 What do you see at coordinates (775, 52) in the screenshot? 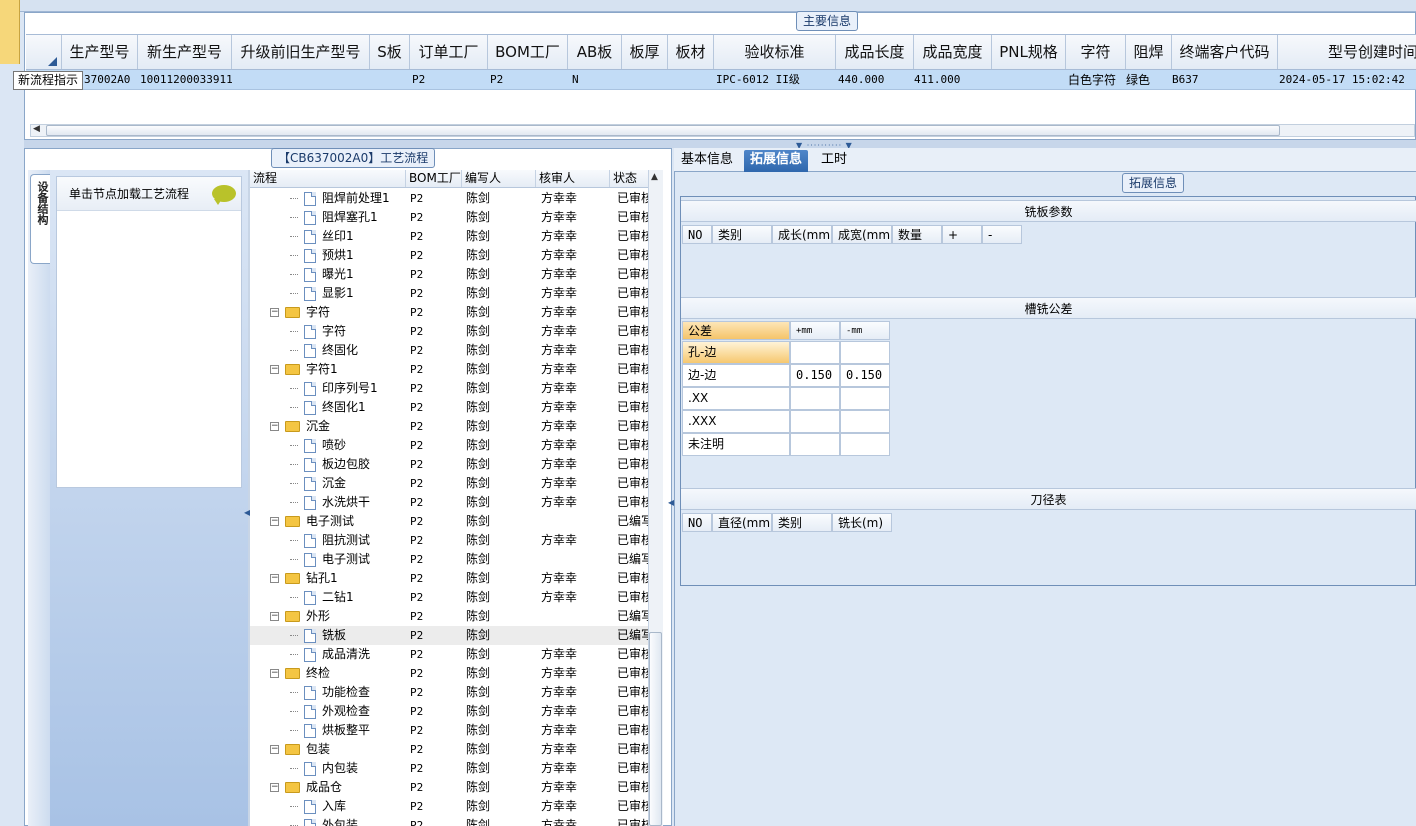
I see `col-standard: 验收标准` at bounding box center [775, 52].